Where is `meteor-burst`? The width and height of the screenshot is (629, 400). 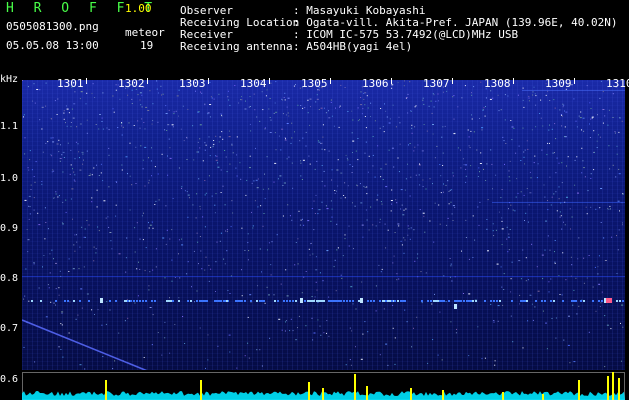 meteor-burst is located at coordinates (367, 393).